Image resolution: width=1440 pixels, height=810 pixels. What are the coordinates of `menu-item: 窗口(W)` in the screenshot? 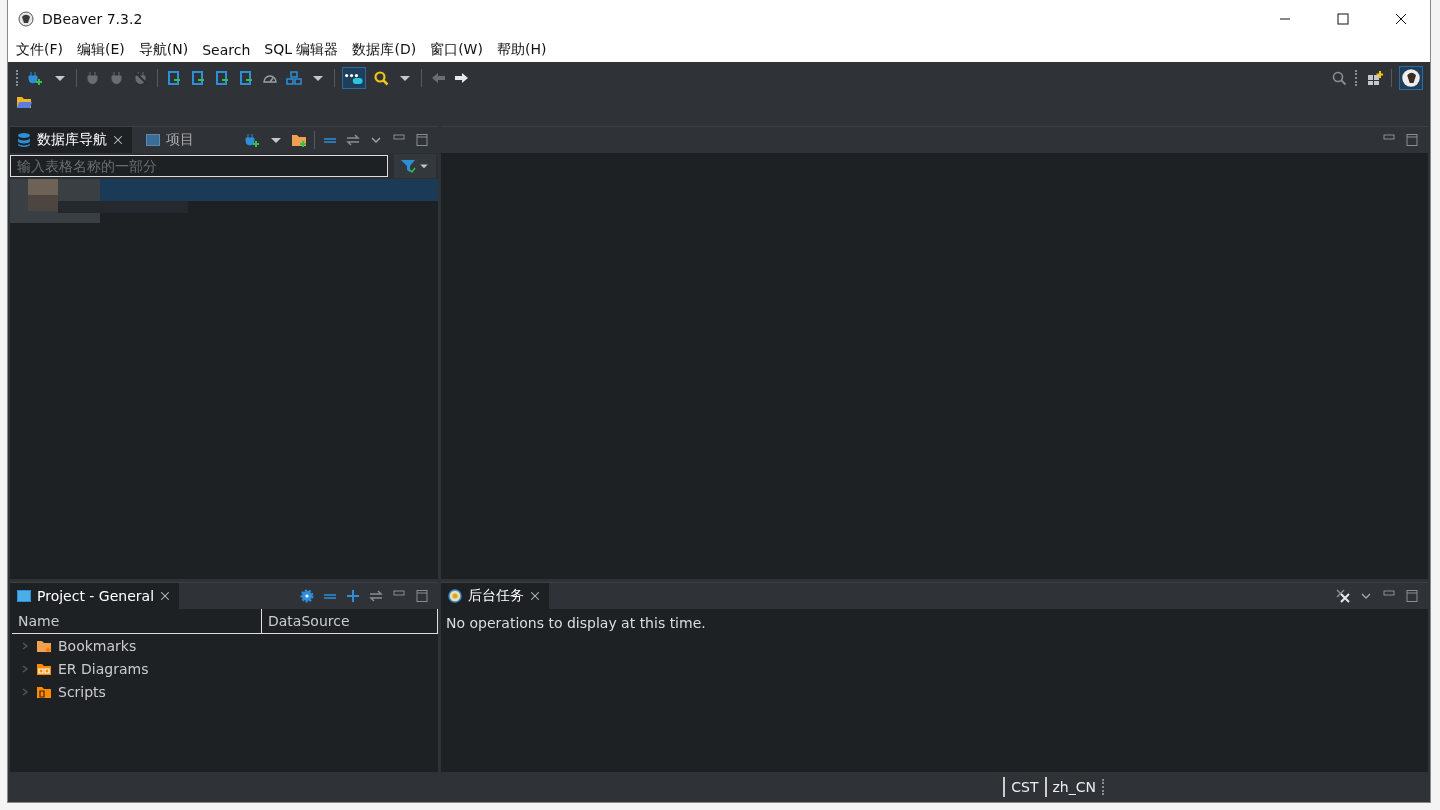 It's located at (456, 50).